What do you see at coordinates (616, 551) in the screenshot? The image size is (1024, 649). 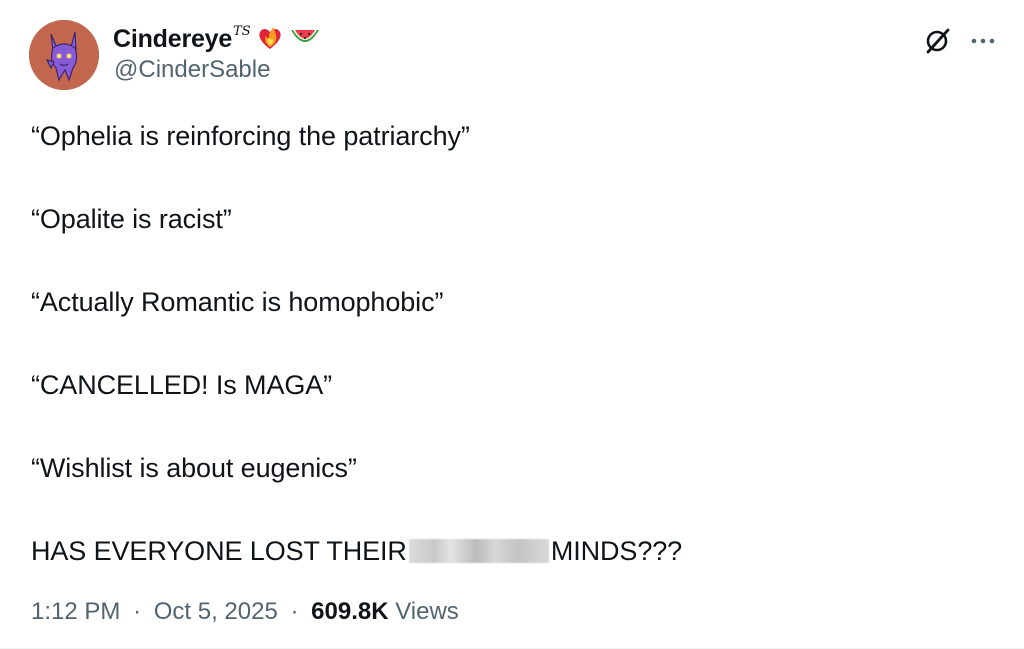 I see `last-line-end: MINDS???` at bounding box center [616, 551].